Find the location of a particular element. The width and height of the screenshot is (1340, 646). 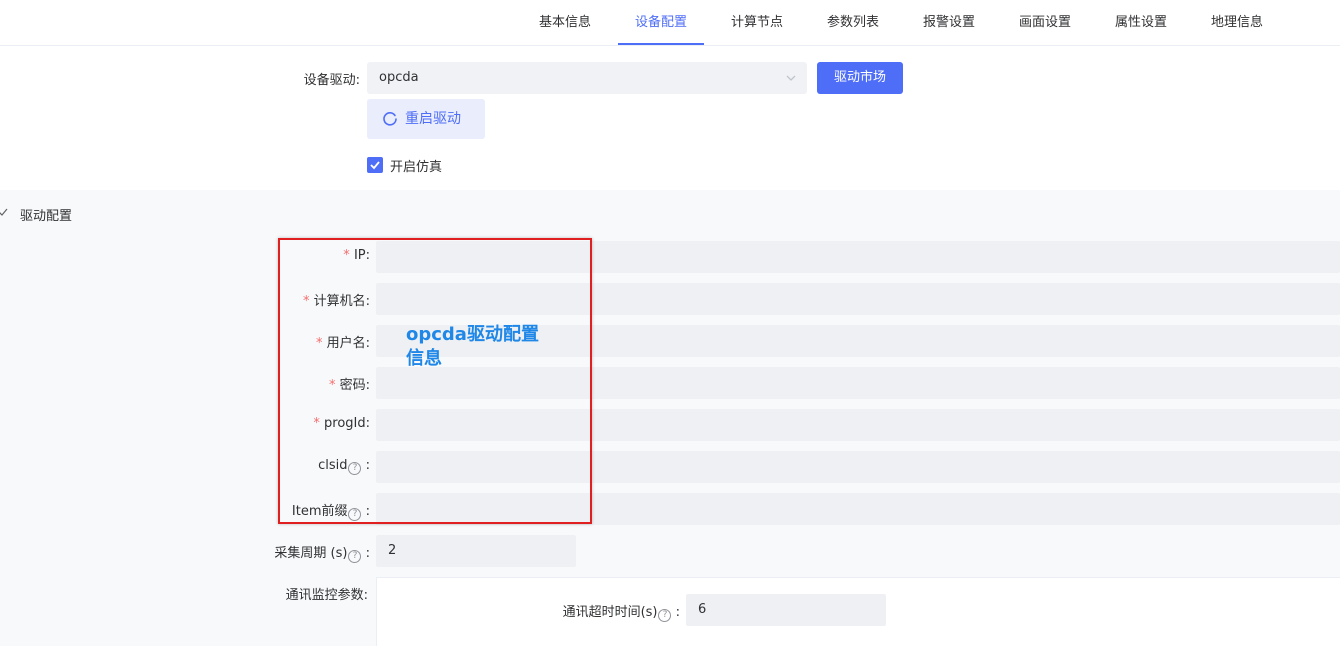

item-prefix-field is located at coordinates (858, 509).